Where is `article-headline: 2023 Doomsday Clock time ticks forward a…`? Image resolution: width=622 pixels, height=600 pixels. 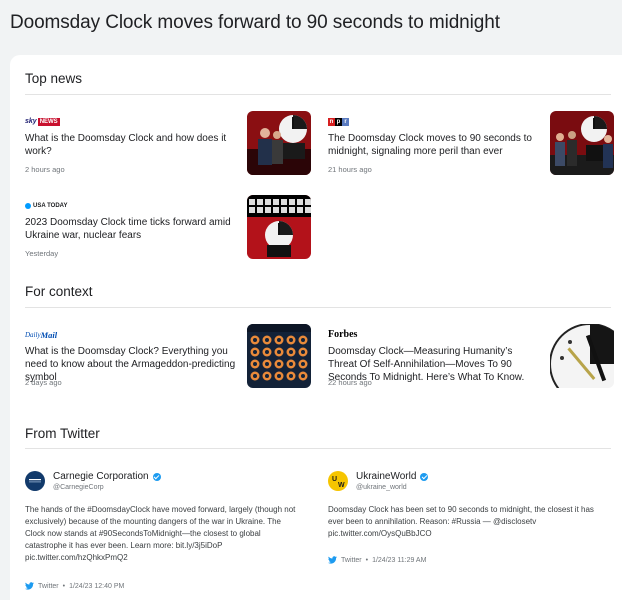 article-headline: 2023 Doomsday Clock time ticks forward a… is located at coordinates (132, 229).